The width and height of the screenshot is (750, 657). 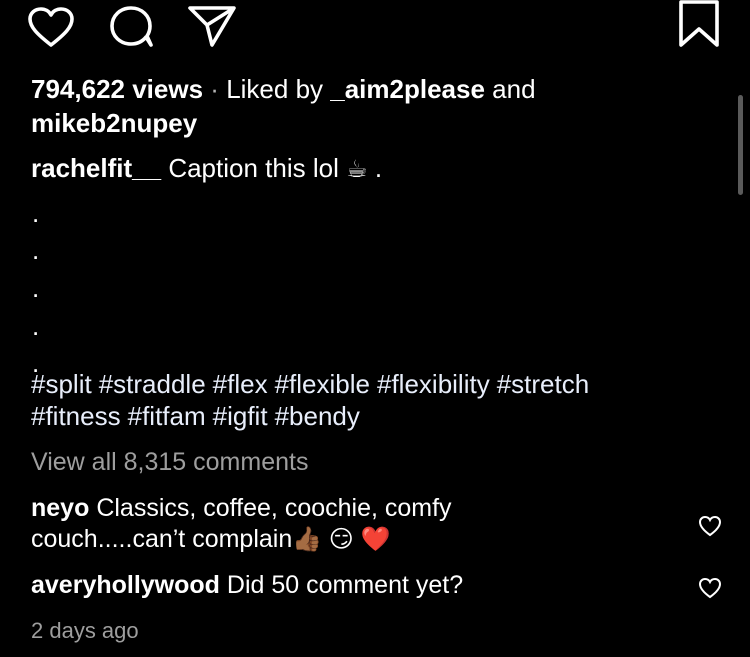 I want to click on caption-username: rachelfit__, so click(x=96, y=168).